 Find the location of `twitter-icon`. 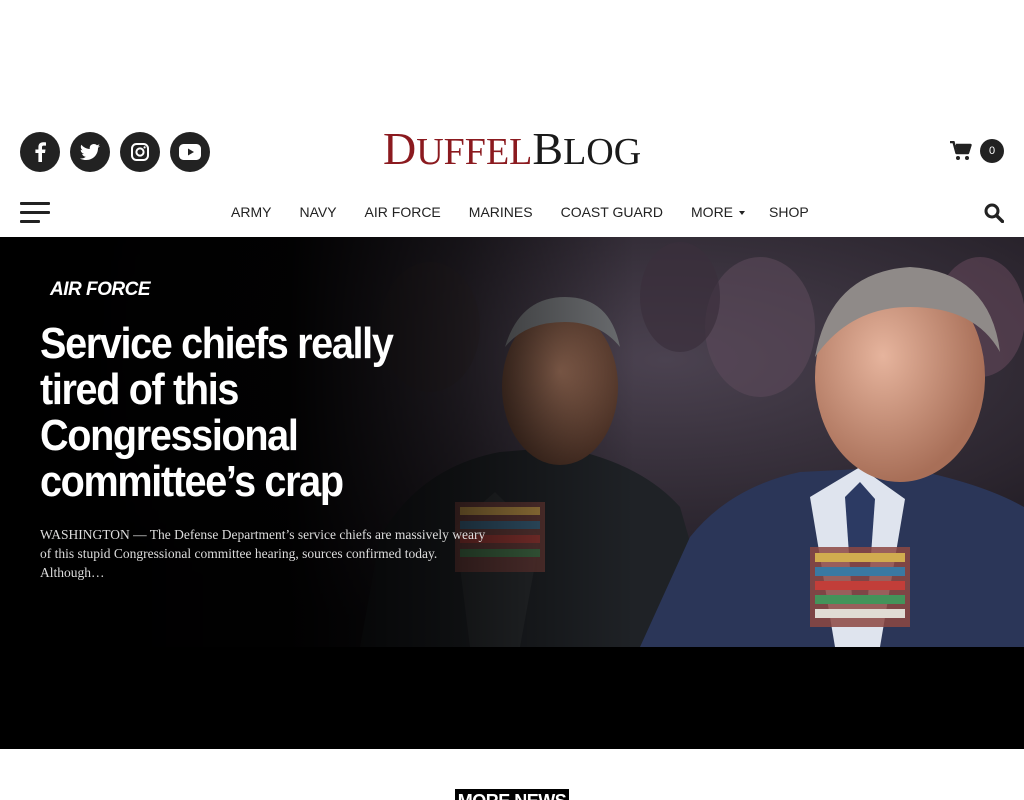

twitter-icon is located at coordinates (90, 152).